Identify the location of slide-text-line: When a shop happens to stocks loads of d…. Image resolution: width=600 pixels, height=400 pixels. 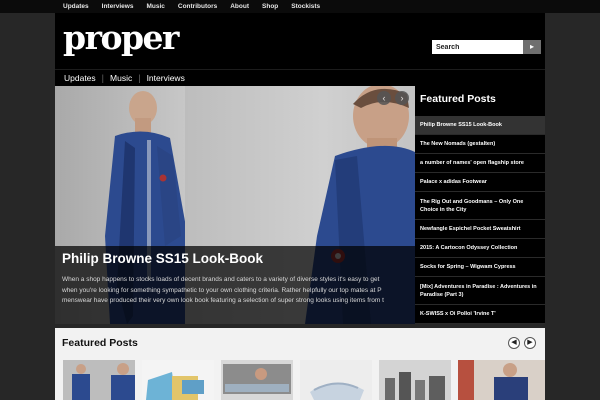
(221, 279).